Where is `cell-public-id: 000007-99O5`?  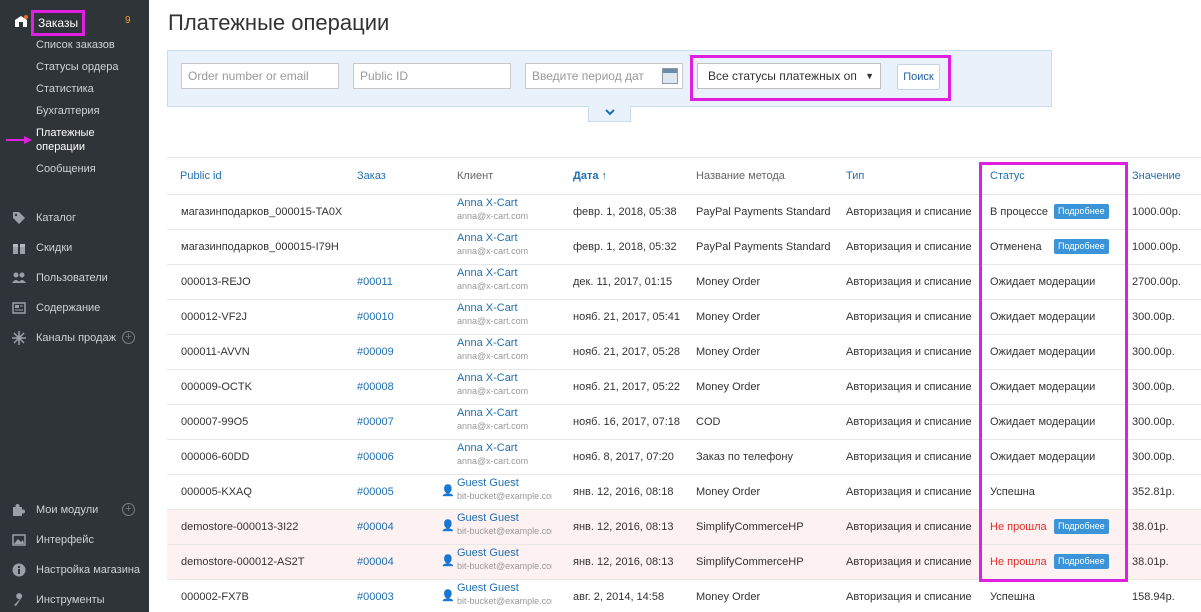
cell-public-id: 000007-99O5 is located at coordinates (215, 422).